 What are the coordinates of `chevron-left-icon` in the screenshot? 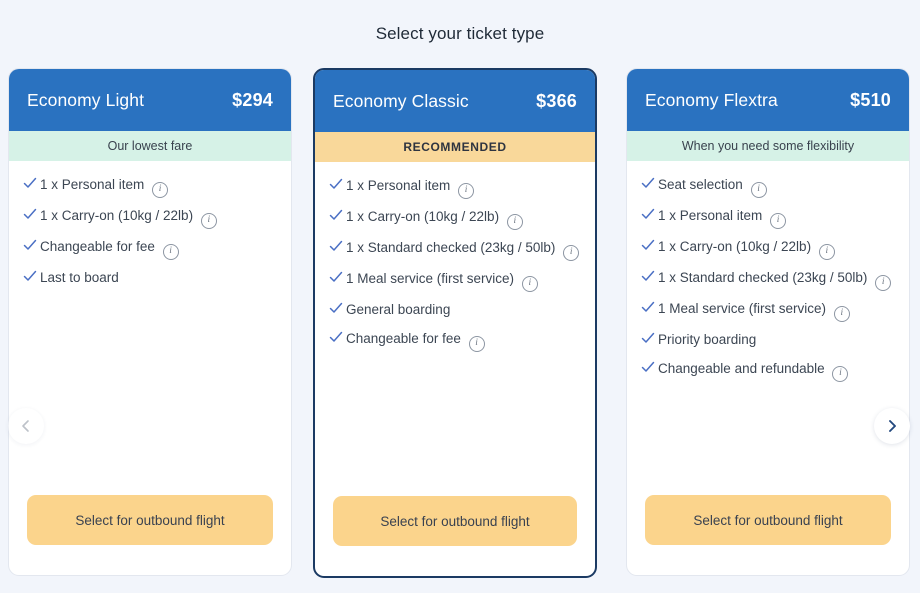 It's located at (26, 426).